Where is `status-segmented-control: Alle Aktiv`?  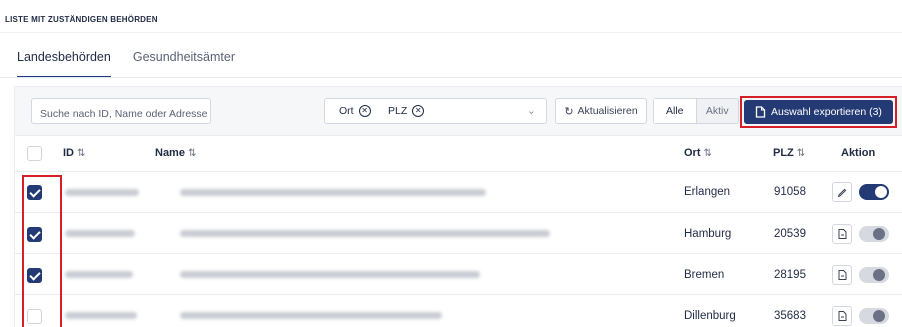 status-segmented-control: Alle Aktiv is located at coordinates (696, 111).